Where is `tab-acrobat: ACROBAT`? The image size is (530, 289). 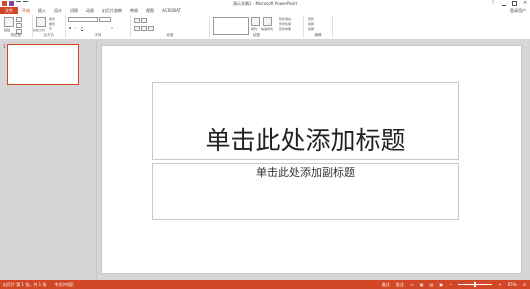 tab-acrobat: ACROBAT is located at coordinates (171, 10).